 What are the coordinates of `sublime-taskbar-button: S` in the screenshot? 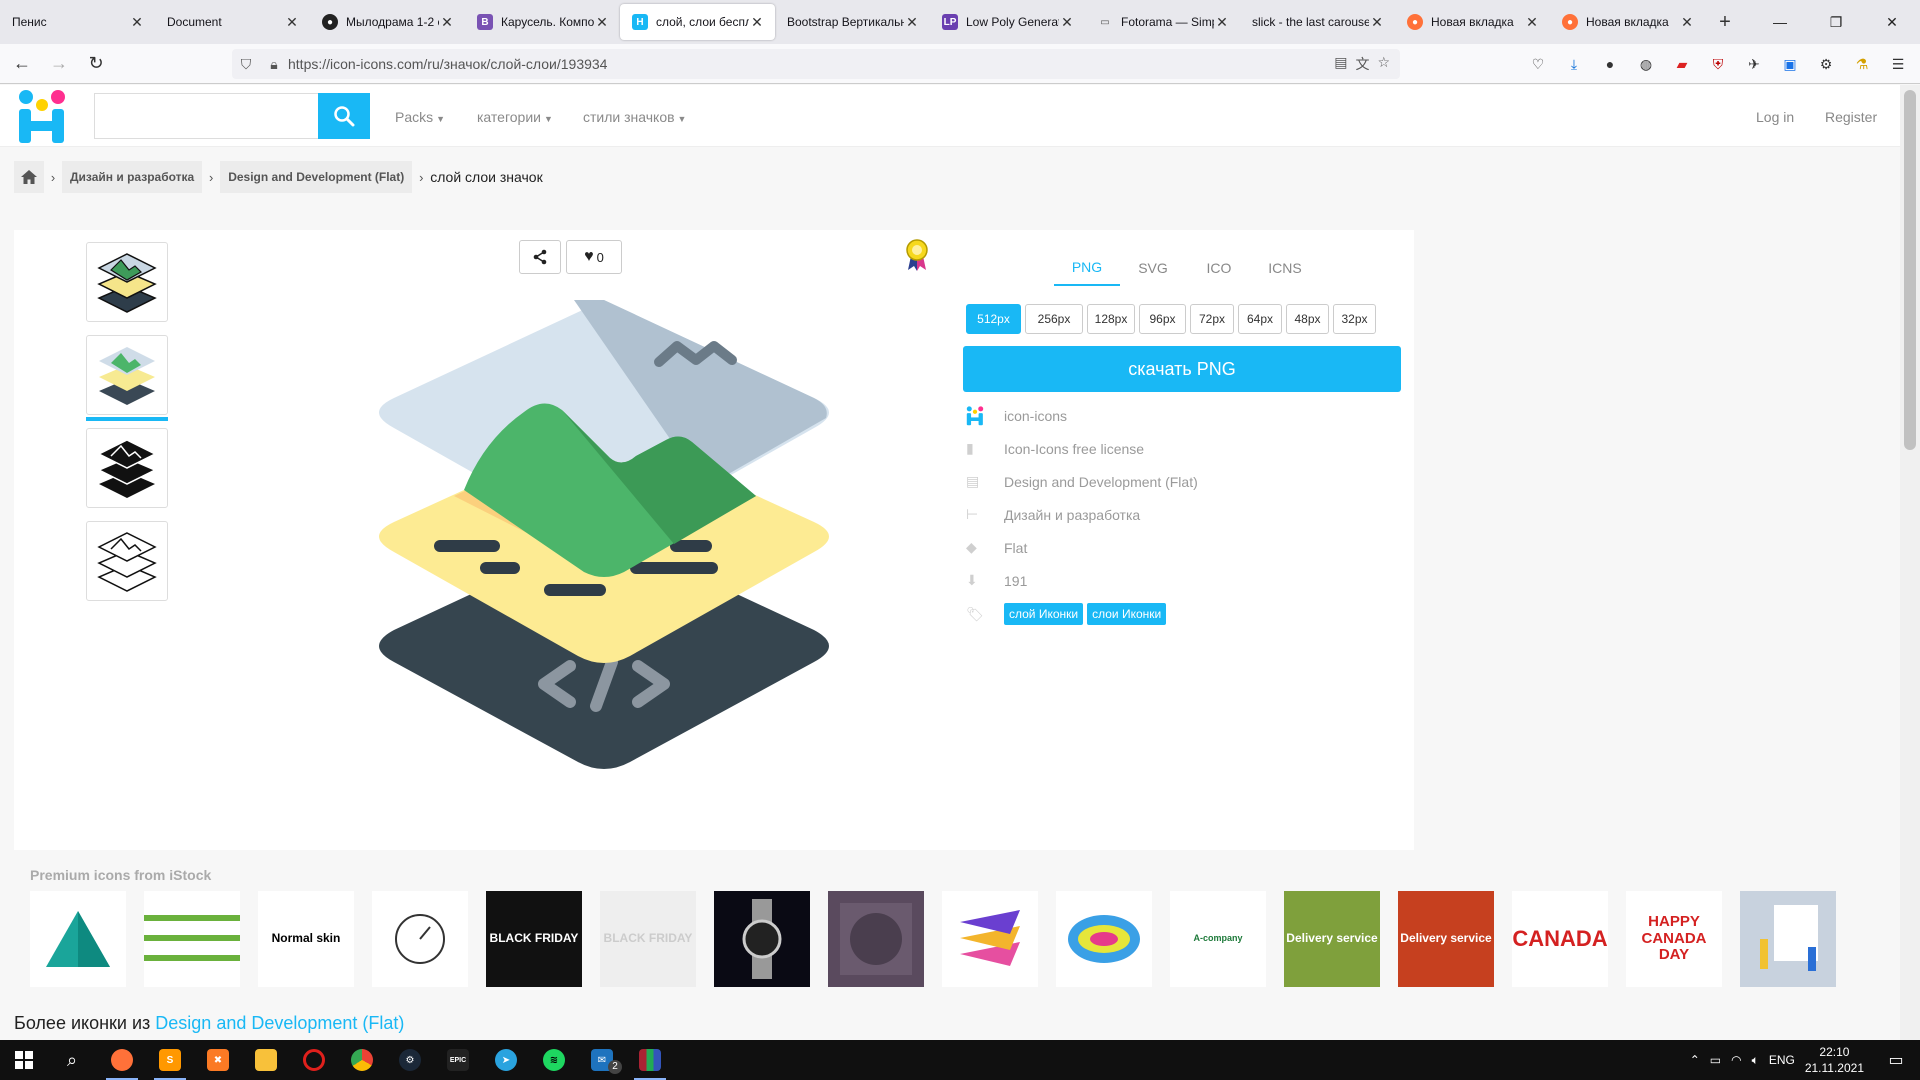 It's located at (170, 1060).